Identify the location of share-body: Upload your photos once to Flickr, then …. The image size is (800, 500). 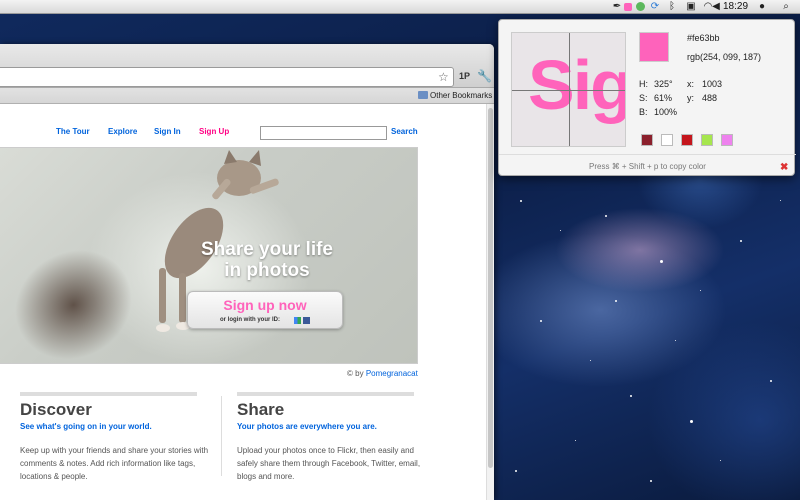
(329, 463).